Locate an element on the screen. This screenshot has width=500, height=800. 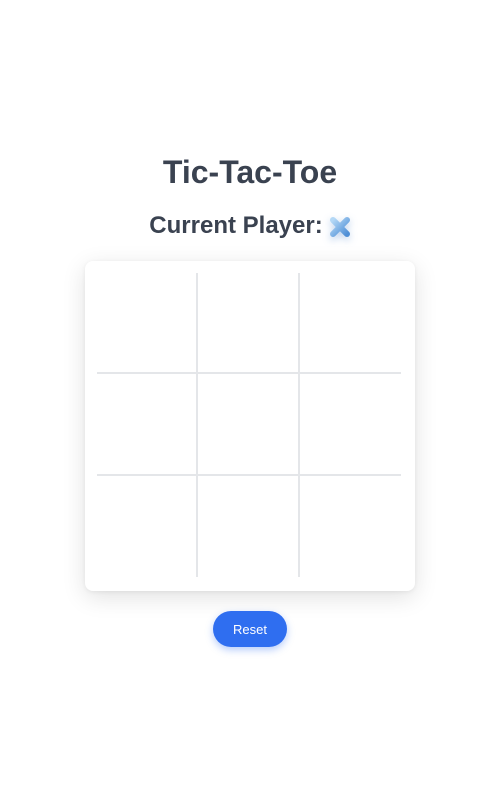
x-icon is located at coordinates (340, 226).